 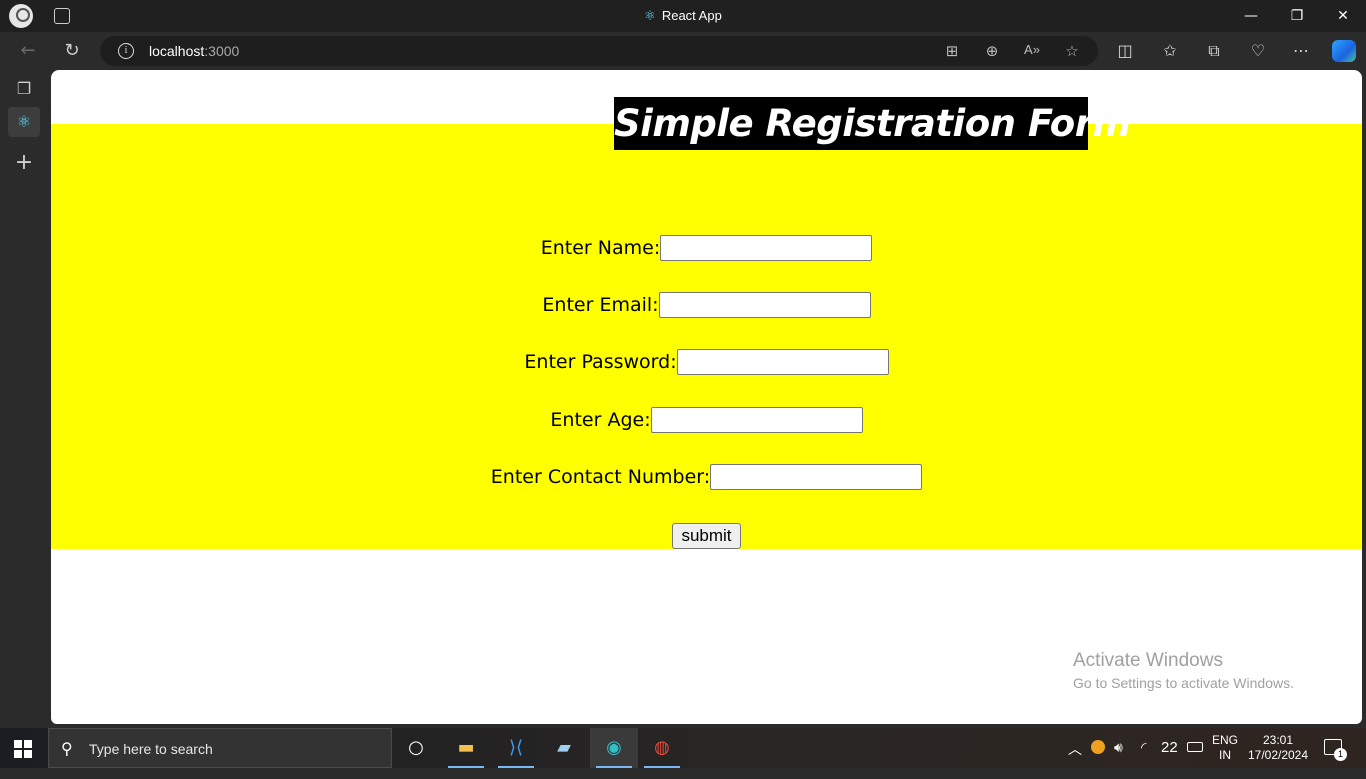 I want to click on language-code: ENG, so click(x=1225, y=740).